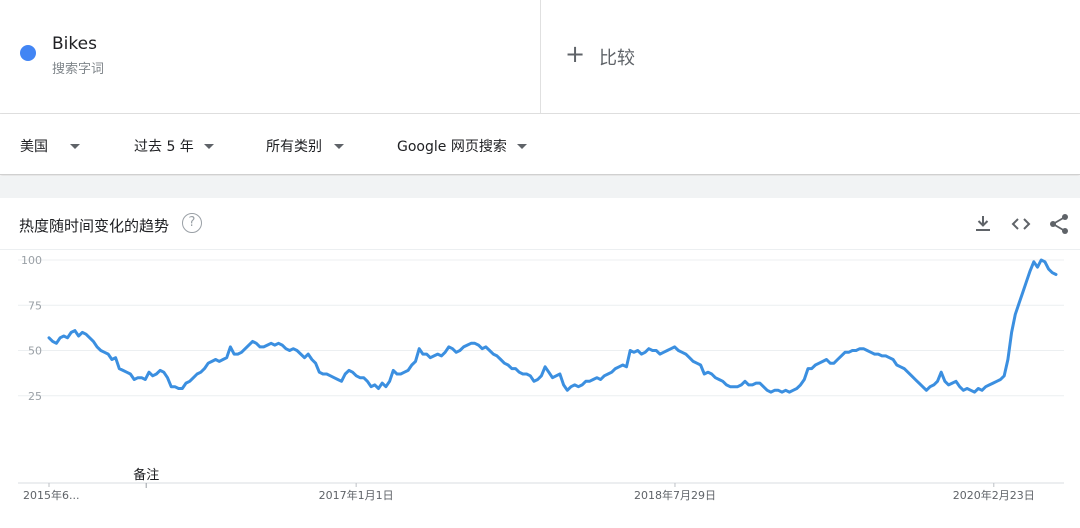 The width and height of the screenshot is (1080, 528). I want to click on term-color-dot, so click(28, 53).